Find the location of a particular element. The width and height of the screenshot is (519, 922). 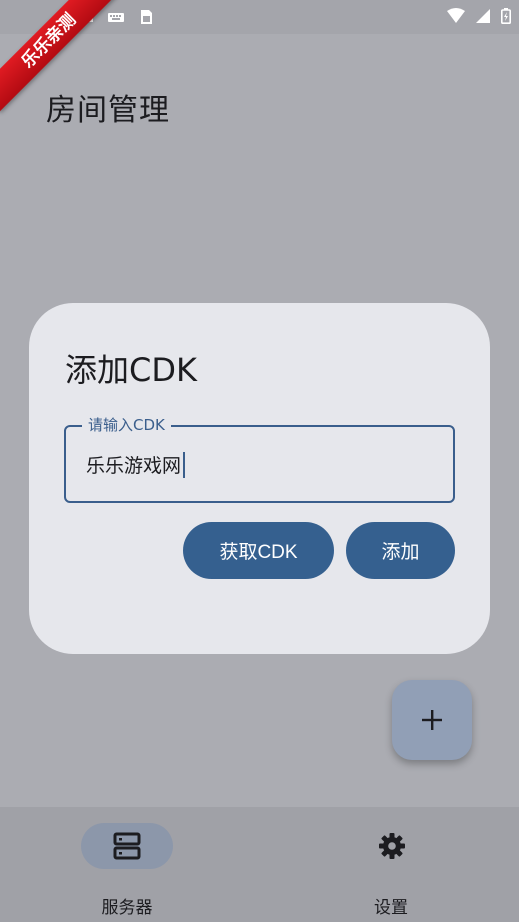

nav-icon-settings-wrap is located at coordinates (392, 846).